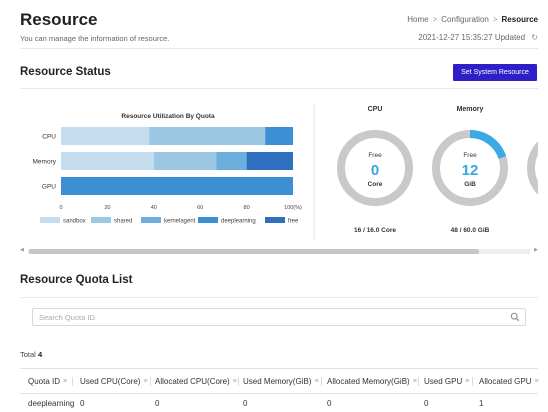 This screenshot has width=548, height=412. I want to click on chart-bars, so click(177, 161).